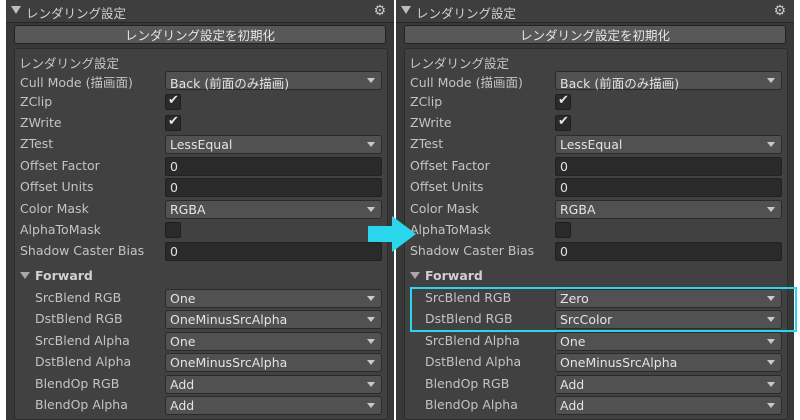  Describe the element at coordinates (620, 83) in the screenshot. I see `dropdown-value: Back (前面のみ描画)` at that location.